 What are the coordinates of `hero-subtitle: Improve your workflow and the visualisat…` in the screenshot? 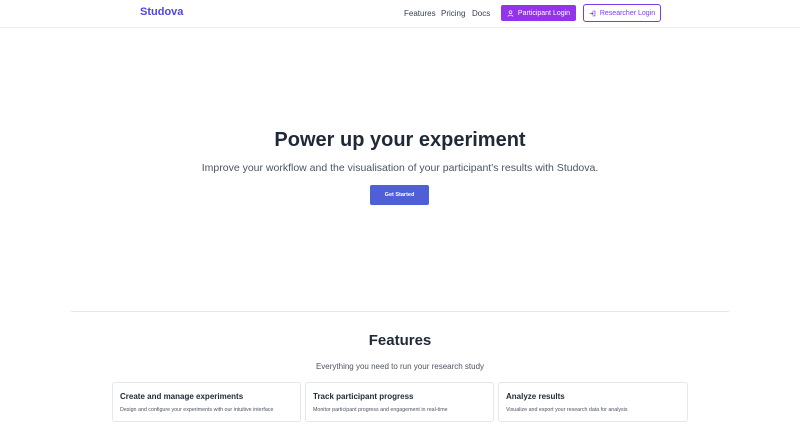 It's located at (400, 168).